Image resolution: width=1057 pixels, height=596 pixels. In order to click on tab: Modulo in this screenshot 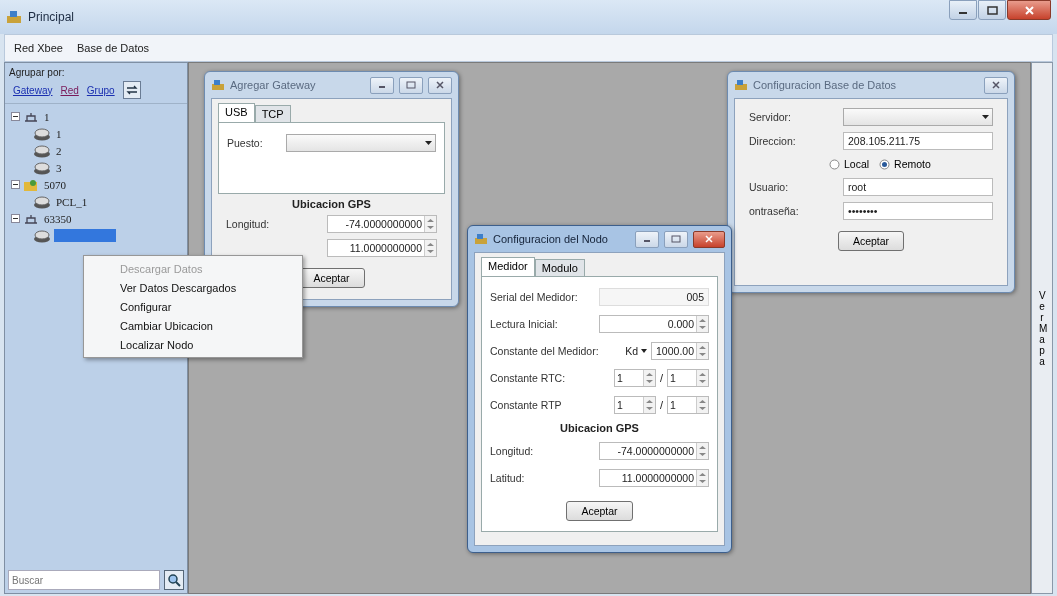, I will do `click(559, 267)`.